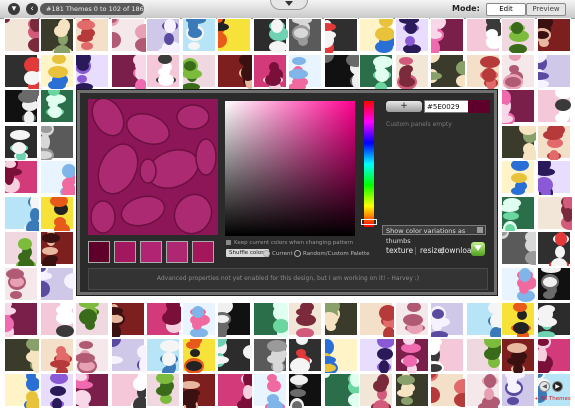 This screenshot has width=575, height=412. Describe the element at coordinates (332, 253) in the screenshot. I see `radio-random-palette: Random/Custom Palette` at that location.